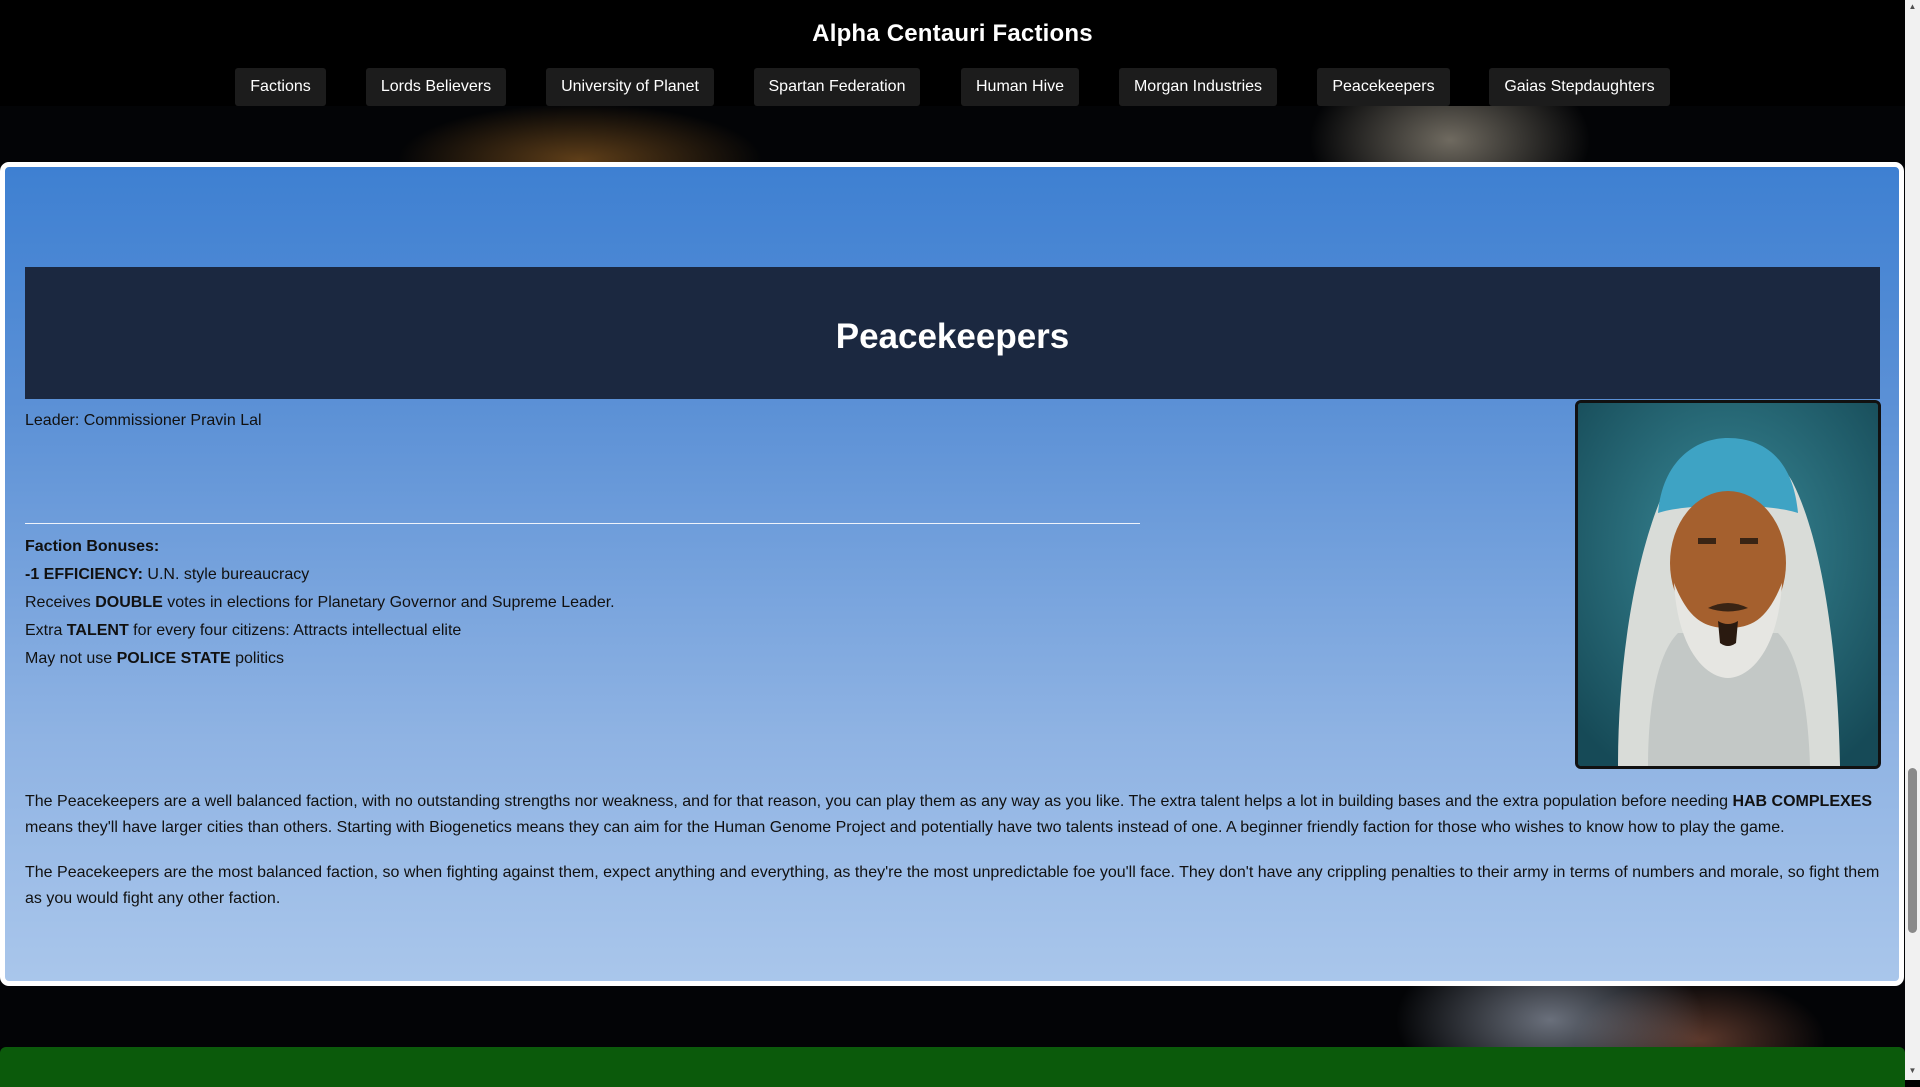  I want to click on faction-title: Peacekeepers, so click(952, 336).